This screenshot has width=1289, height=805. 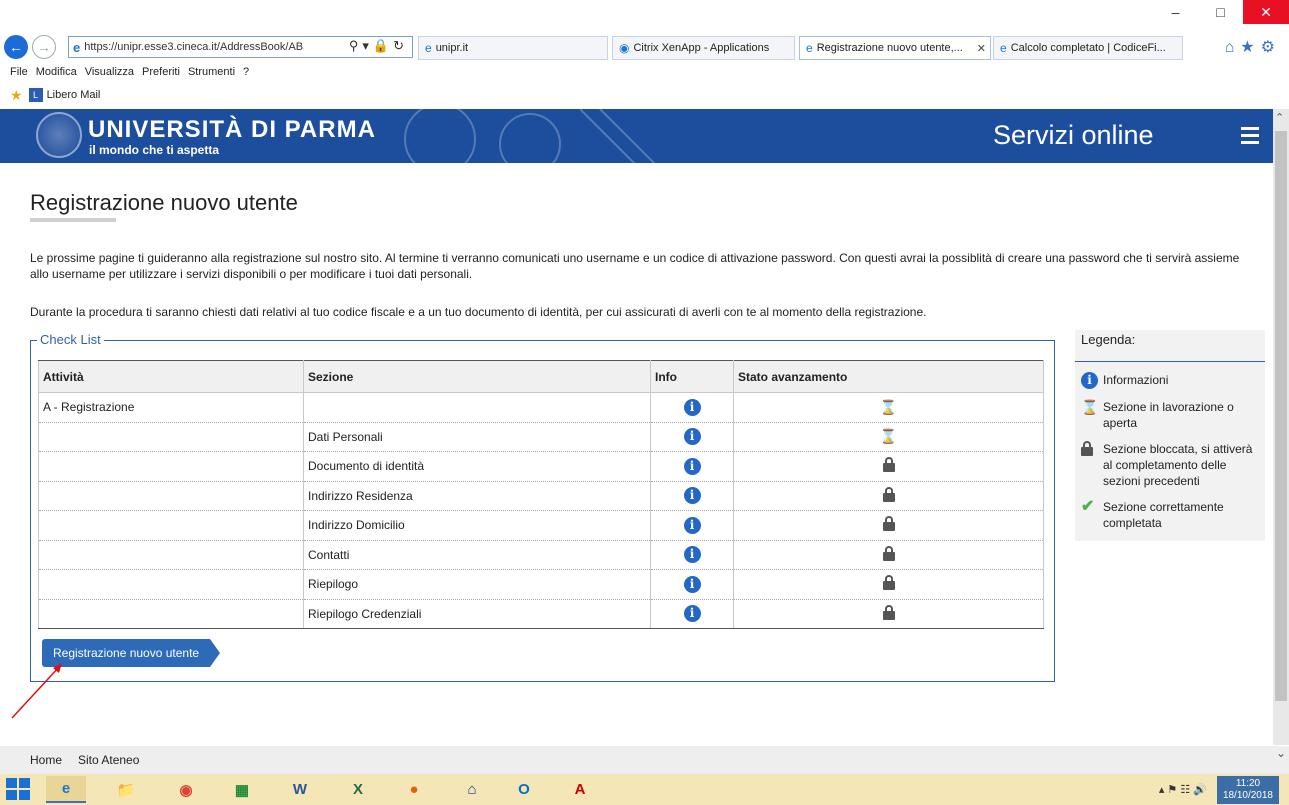 I want to click on legend-open-label: Sezione in lavorazione o aperta, so click(x=1168, y=415).